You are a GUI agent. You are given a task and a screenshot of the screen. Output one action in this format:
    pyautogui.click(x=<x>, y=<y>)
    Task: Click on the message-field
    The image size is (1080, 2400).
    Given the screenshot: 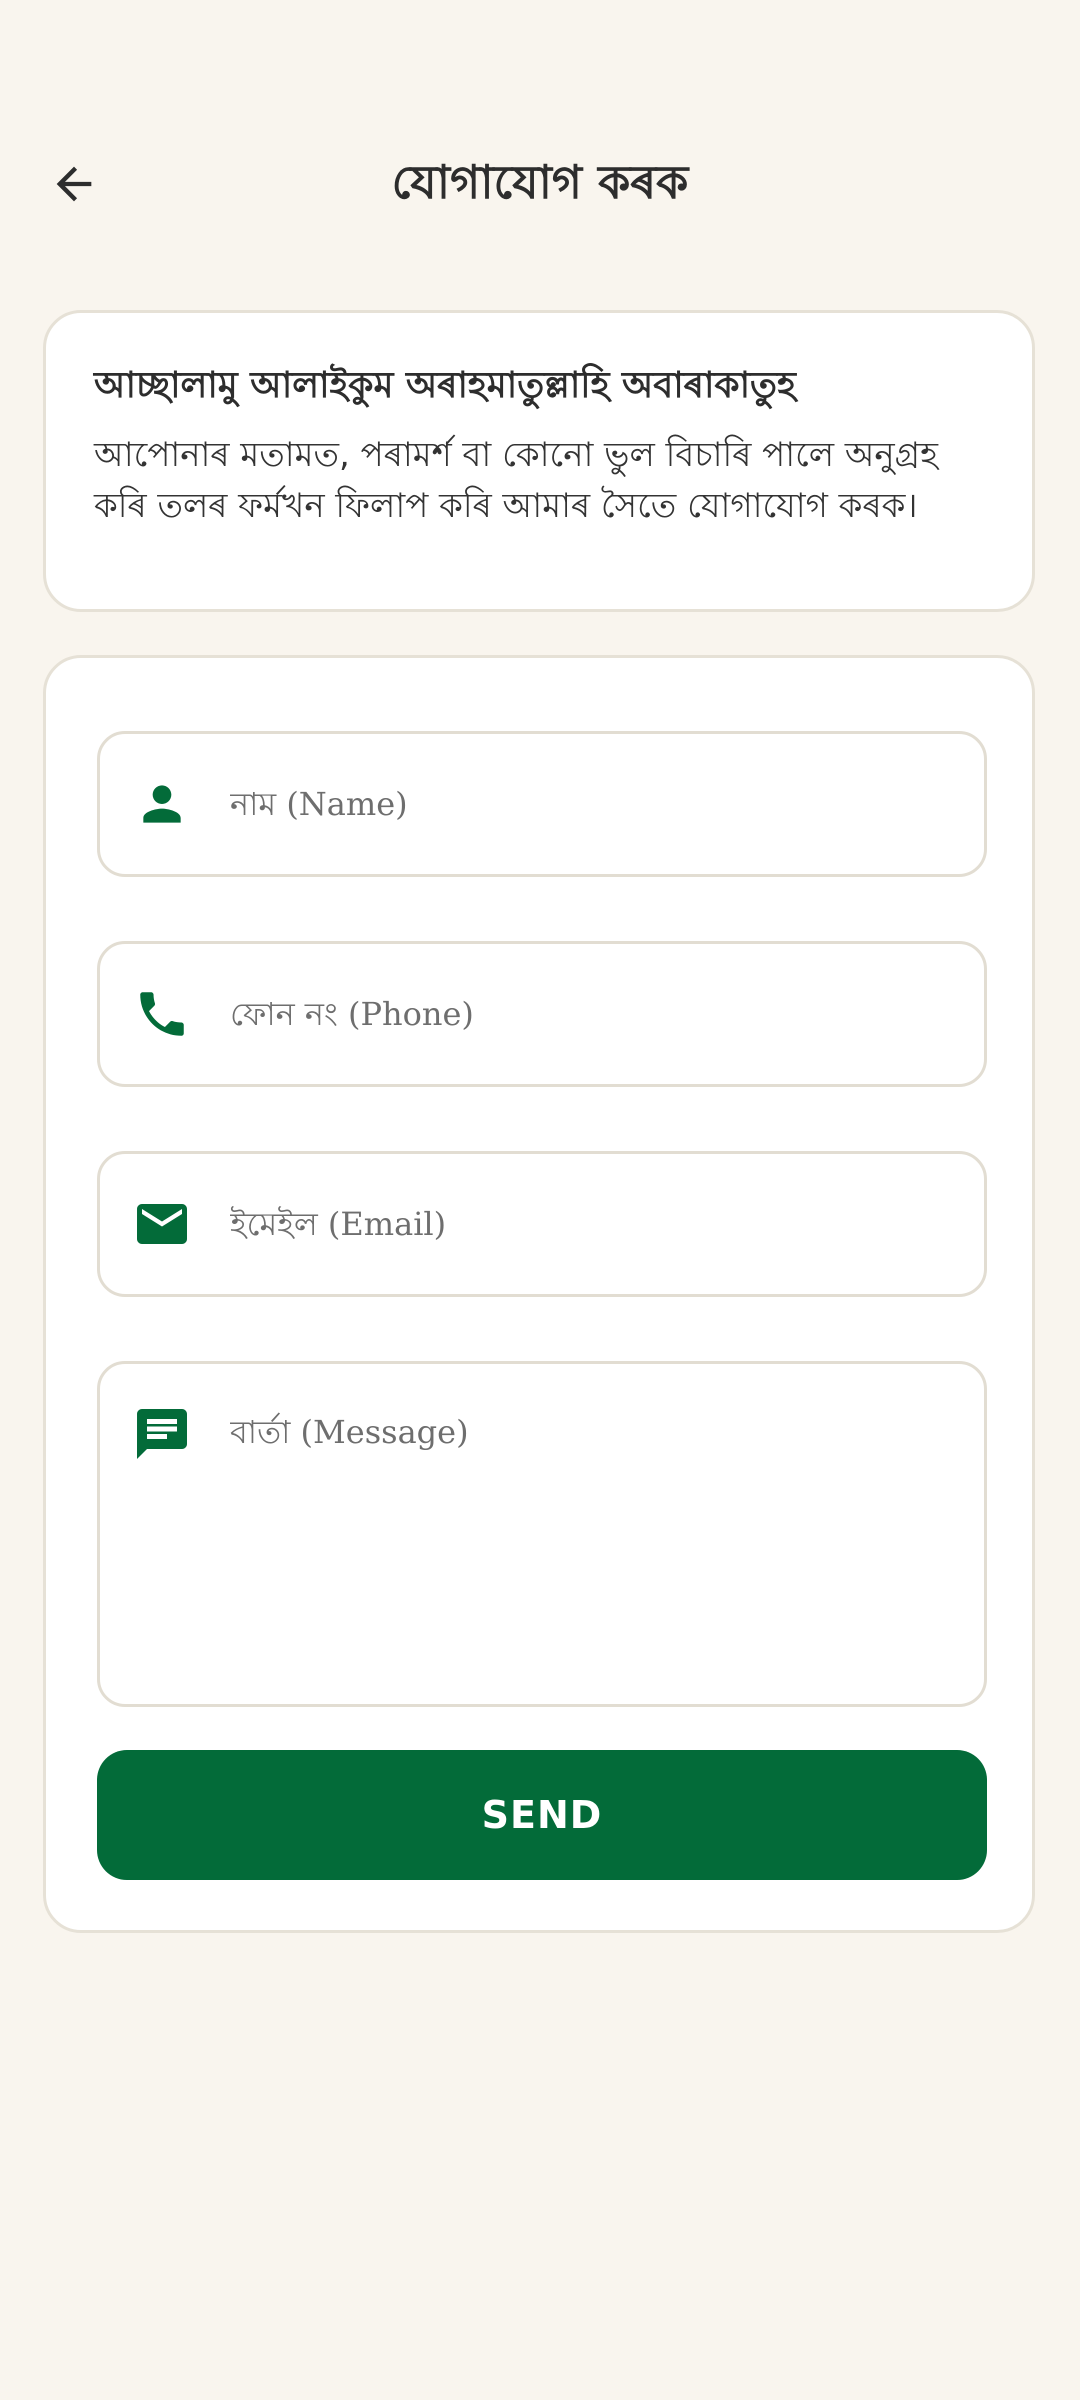 What is the action you would take?
    pyautogui.click(x=542, y=1534)
    